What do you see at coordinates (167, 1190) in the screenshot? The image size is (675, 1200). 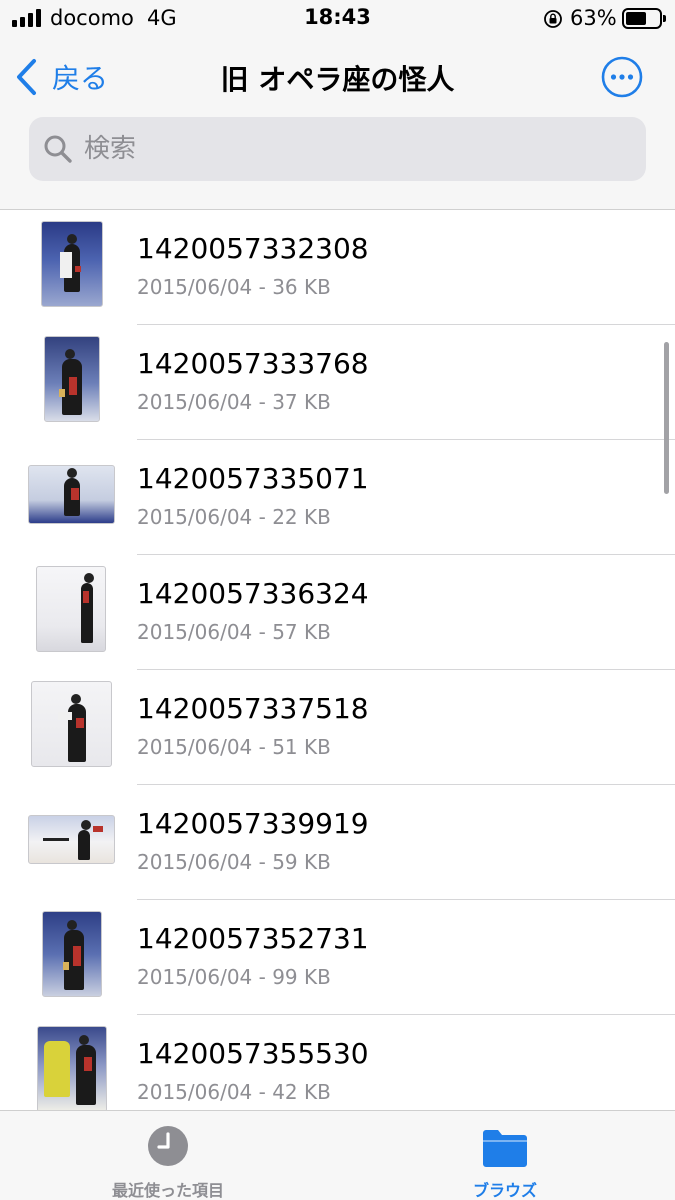 I see `tab-recent-label: 最近使った項目` at bounding box center [167, 1190].